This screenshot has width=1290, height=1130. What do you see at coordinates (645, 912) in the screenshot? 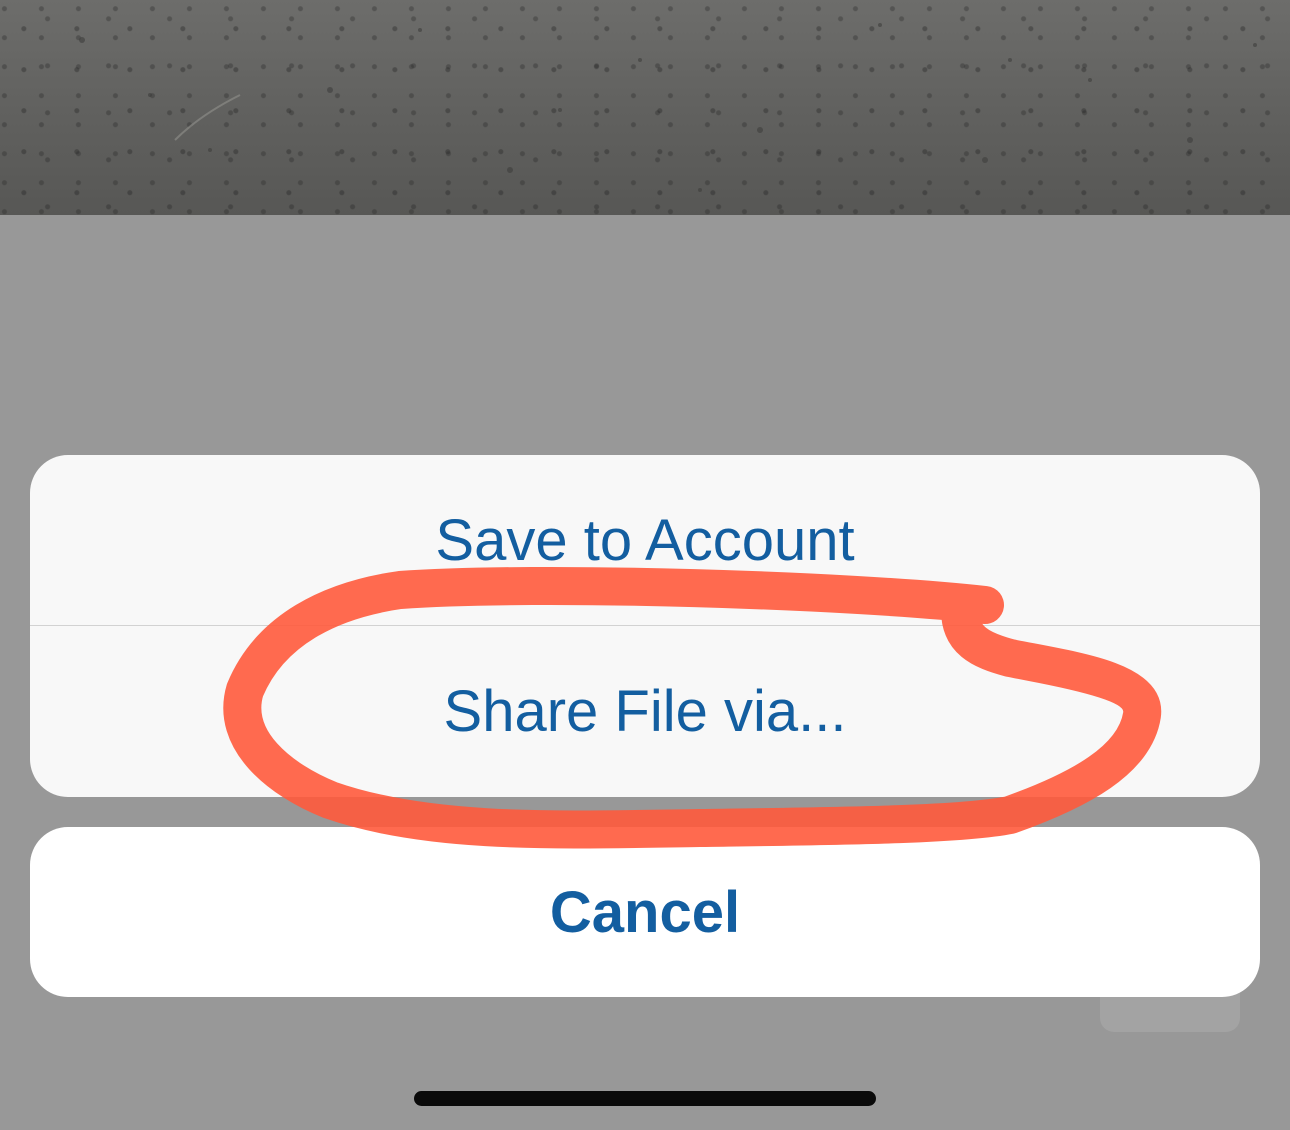
I see `cancel-button: Cancel` at bounding box center [645, 912].